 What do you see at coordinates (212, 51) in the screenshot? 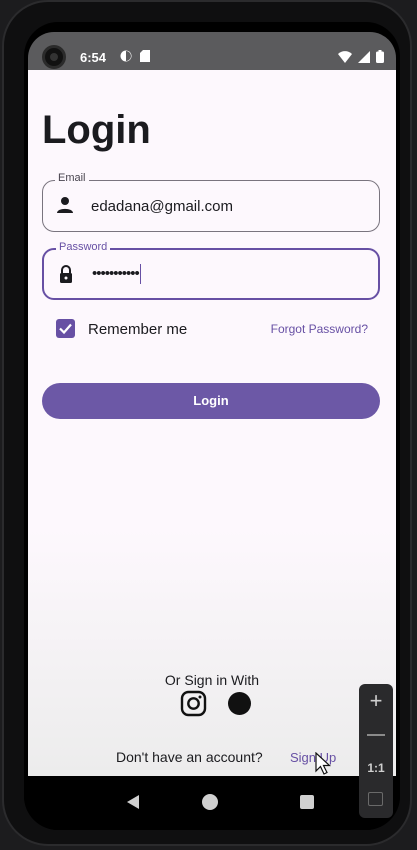
I see `status-bar: 6:54` at bounding box center [212, 51].